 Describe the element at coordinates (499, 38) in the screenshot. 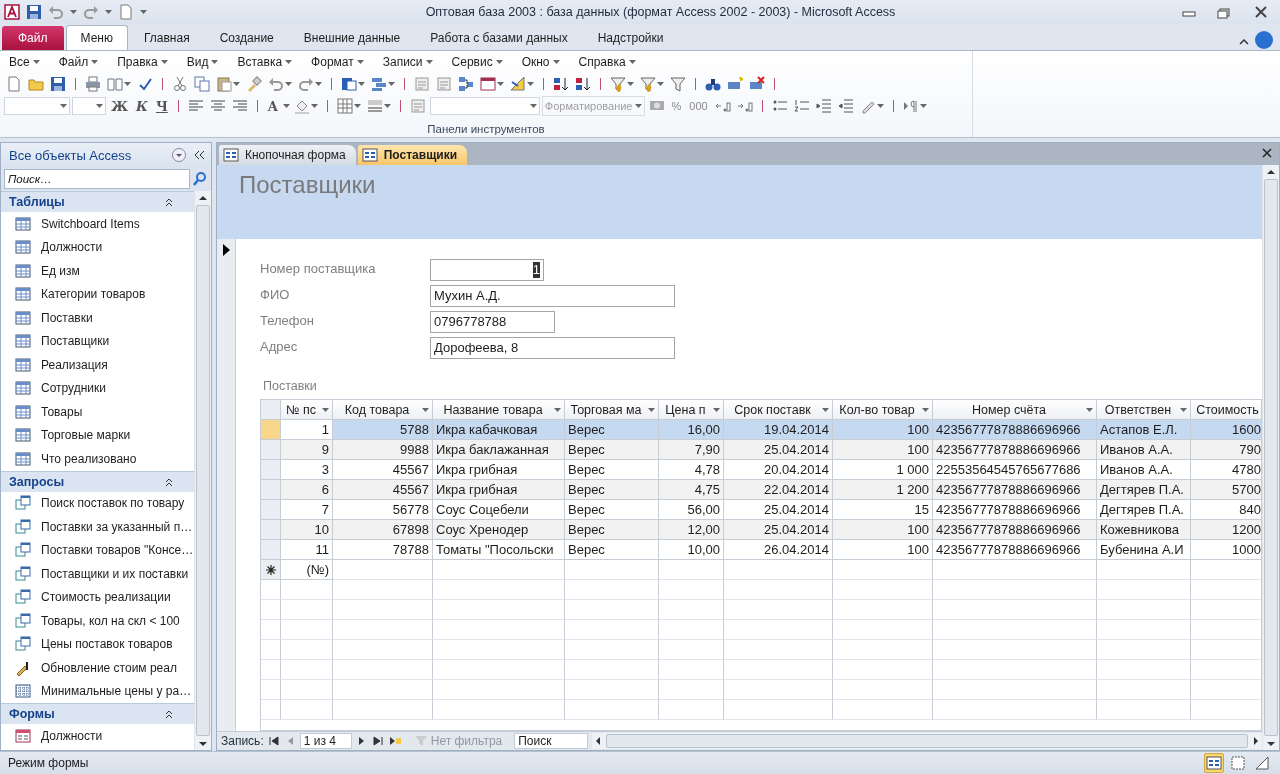

I see `ribbon-tab: Работа с базами данных` at that location.